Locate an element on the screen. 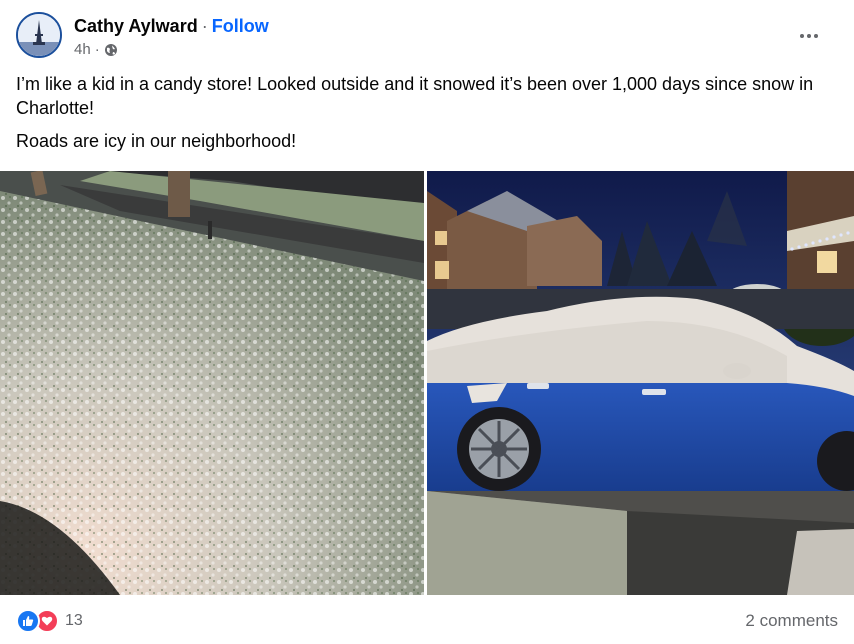 This screenshot has width=854, height=644. post-footer: 13 2 comments is located at coordinates (427, 621).